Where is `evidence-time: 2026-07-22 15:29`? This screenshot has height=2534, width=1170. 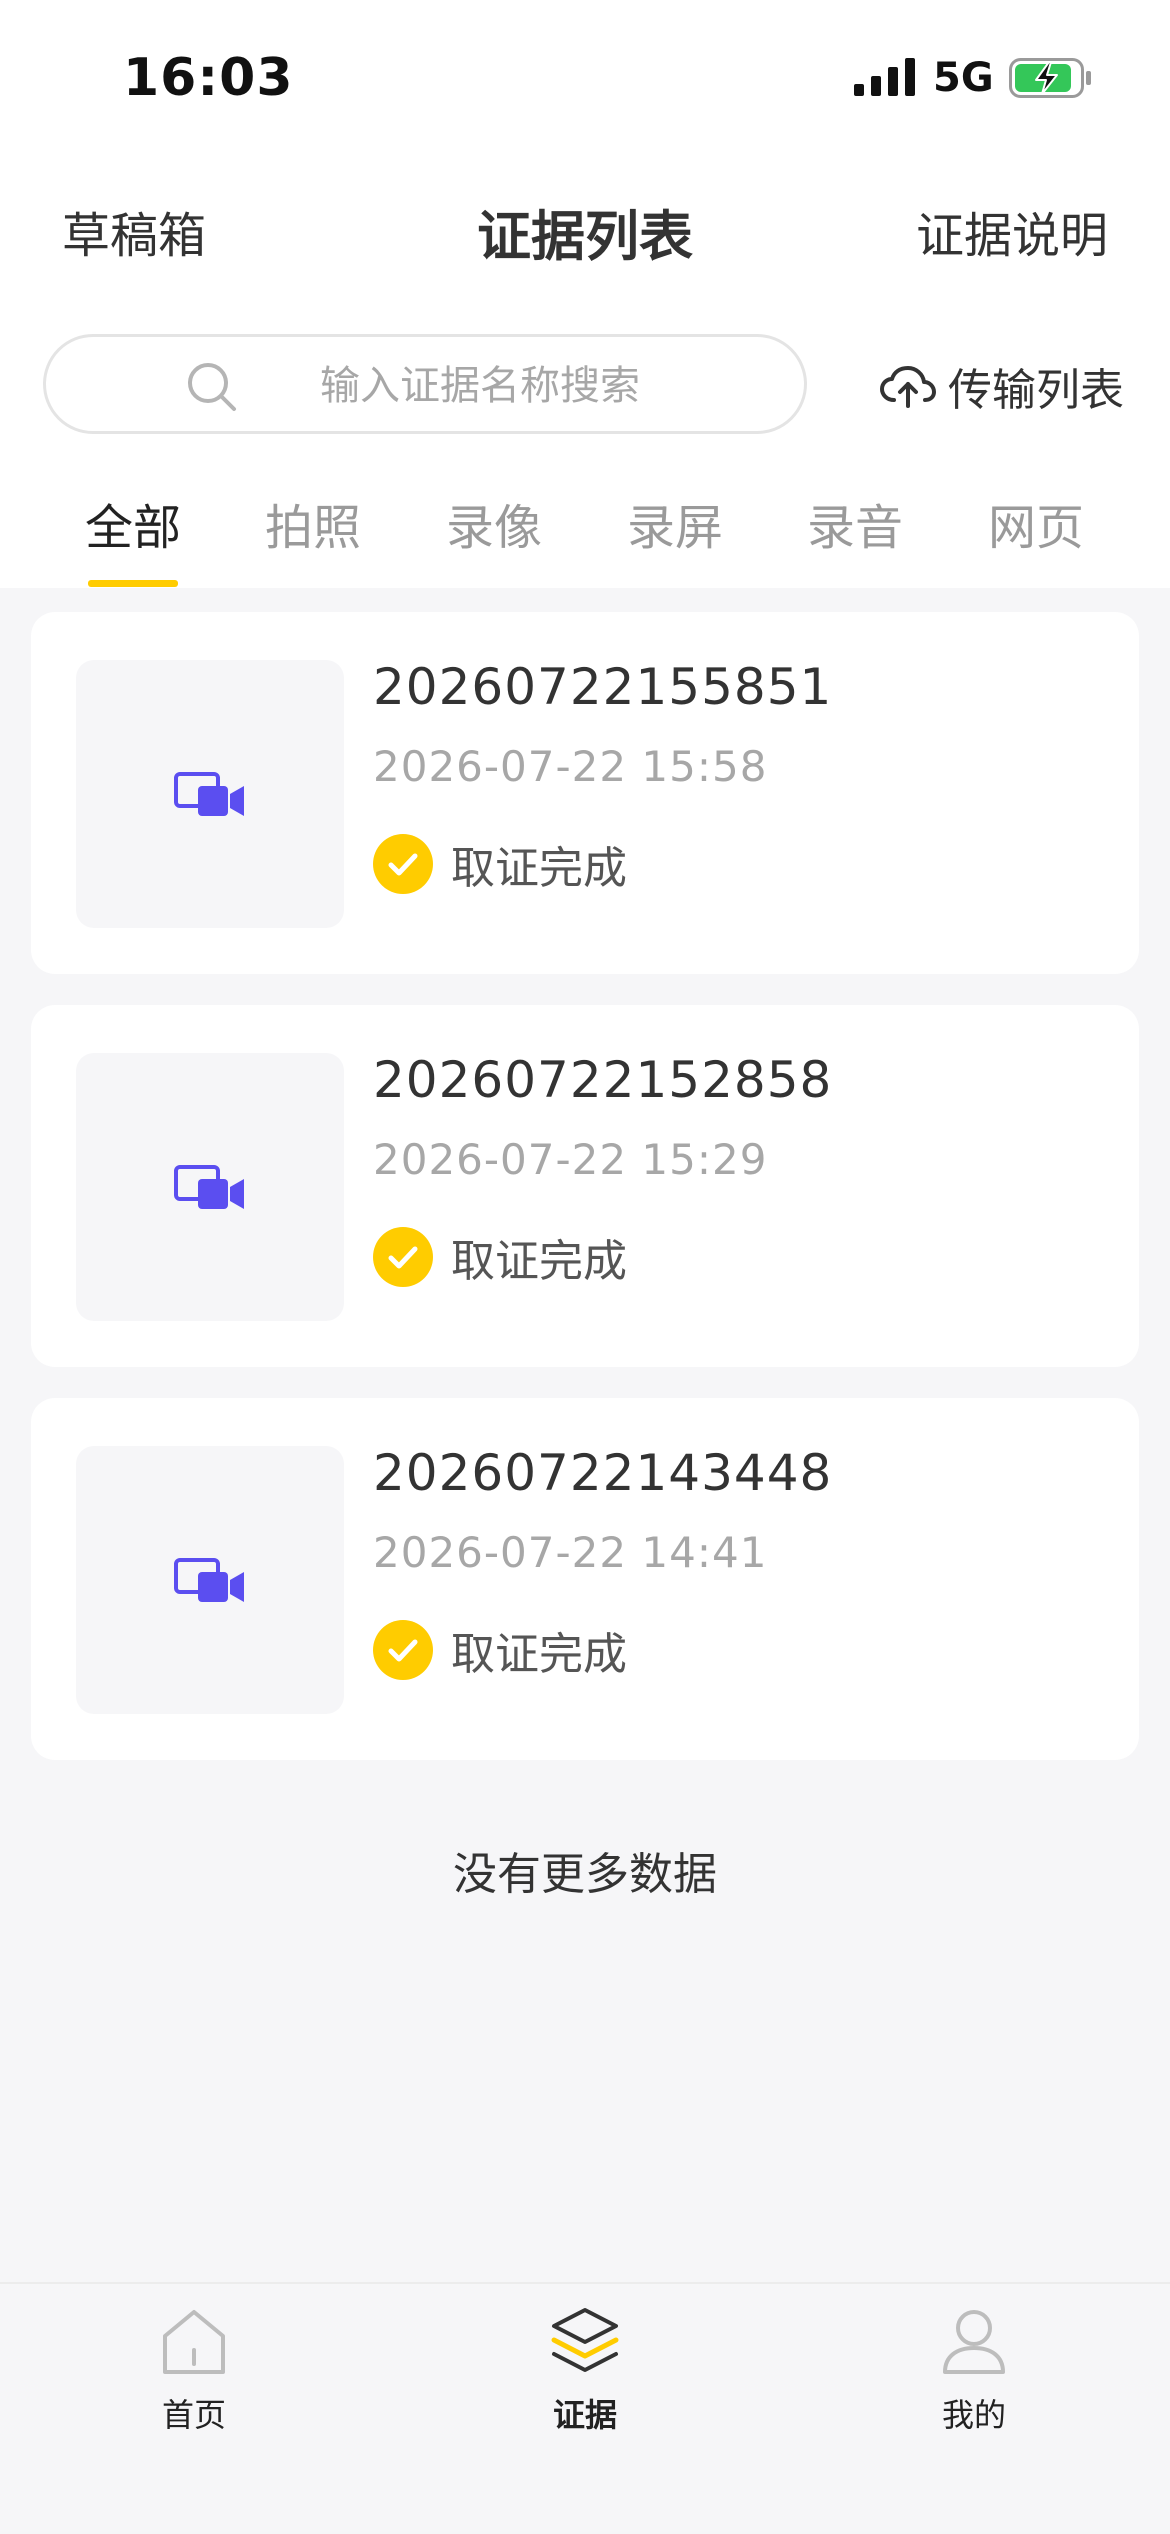 evidence-time: 2026-07-22 15:29 is located at coordinates (570, 1159).